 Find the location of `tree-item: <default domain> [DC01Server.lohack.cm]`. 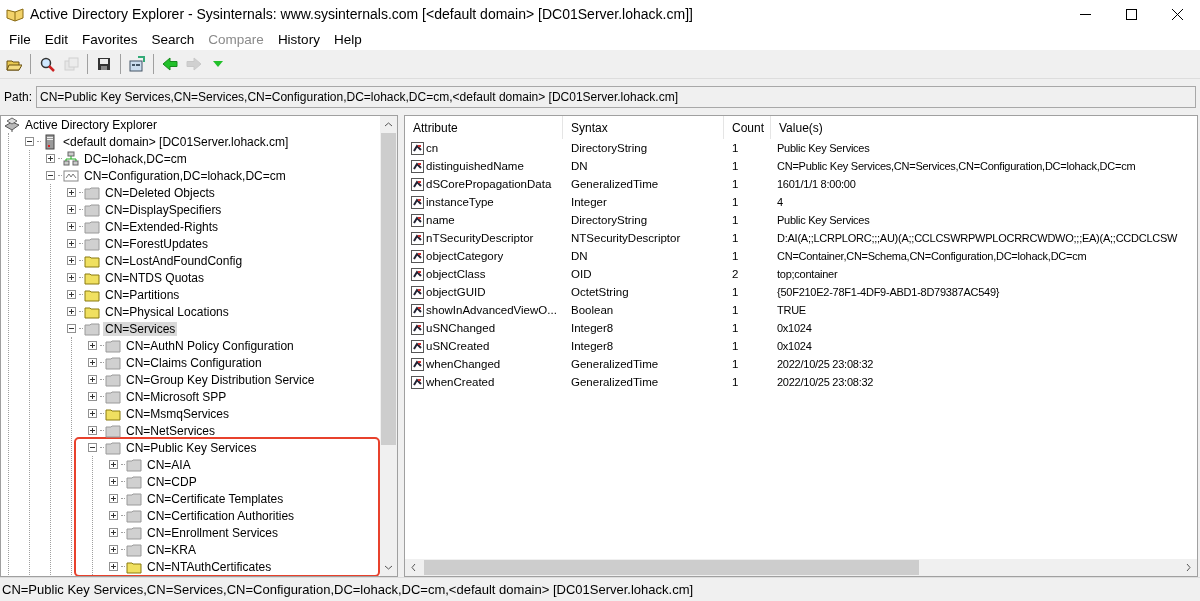

tree-item: <default domain> [DC01Server.lohack.cm] is located at coordinates (176, 141).